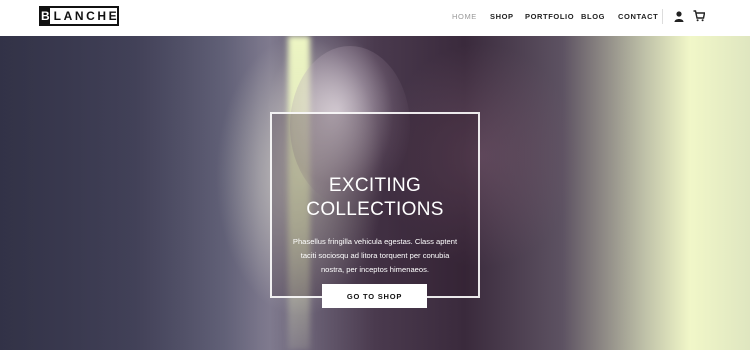 The width and height of the screenshot is (750, 350). I want to click on logo-text: LANCHE, so click(86, 16).